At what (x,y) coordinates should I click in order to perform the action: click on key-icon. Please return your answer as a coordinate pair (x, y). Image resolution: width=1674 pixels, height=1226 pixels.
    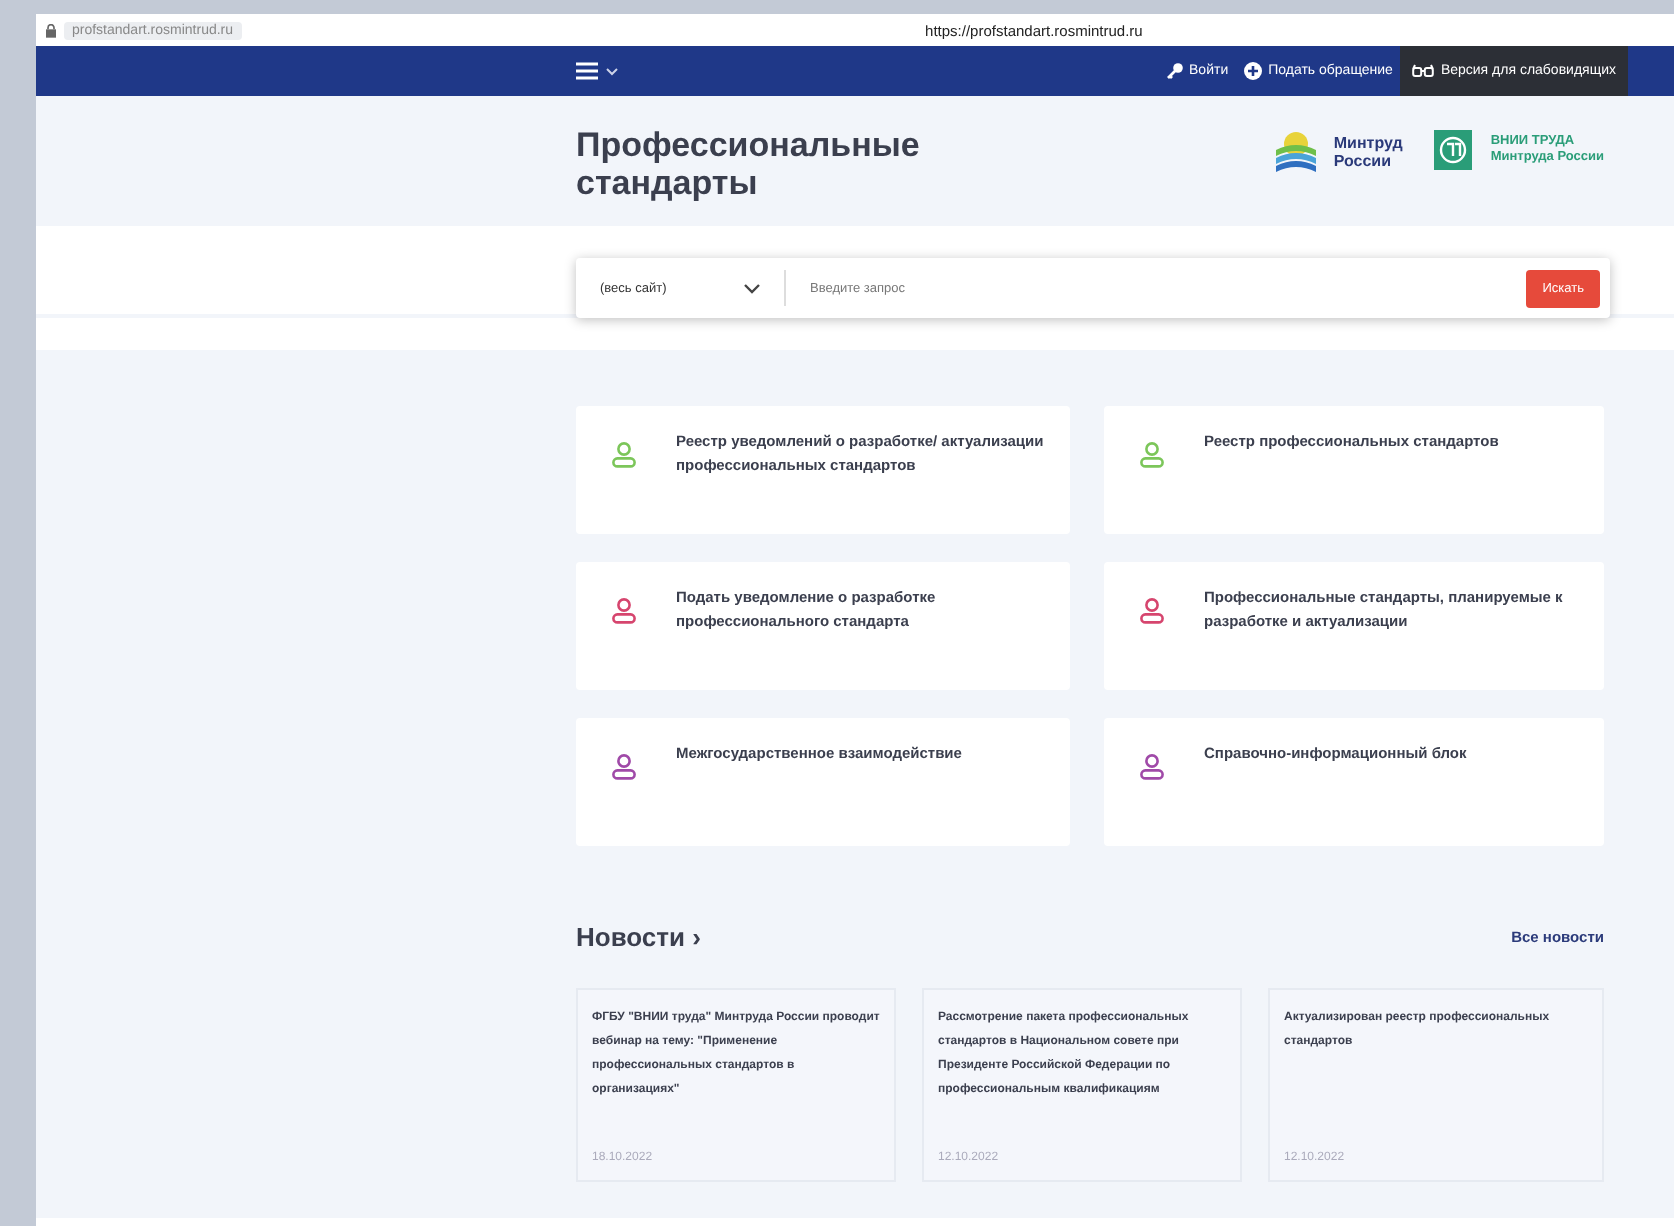
    Looking at the image, I should click on (1174, 71).